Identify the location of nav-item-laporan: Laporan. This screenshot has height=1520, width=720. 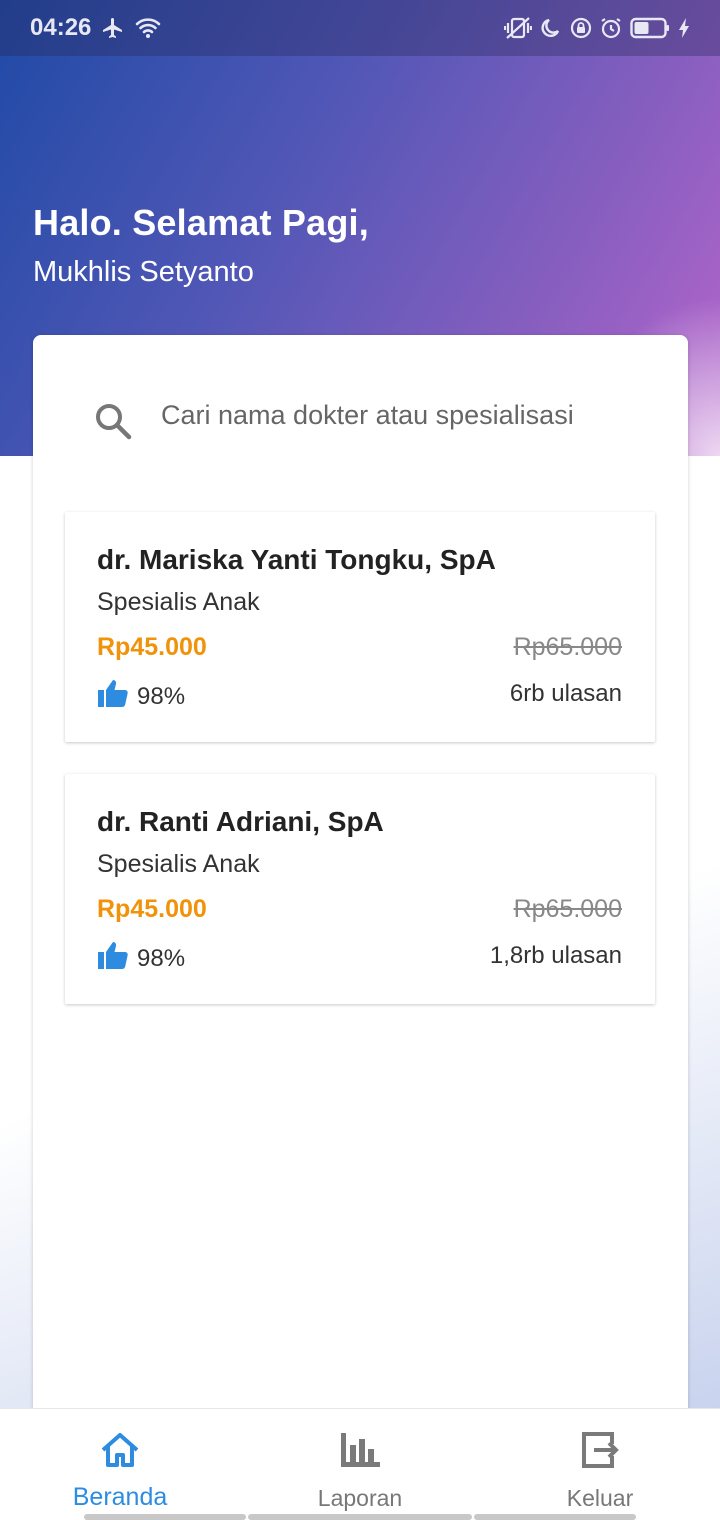
(360, 1464).